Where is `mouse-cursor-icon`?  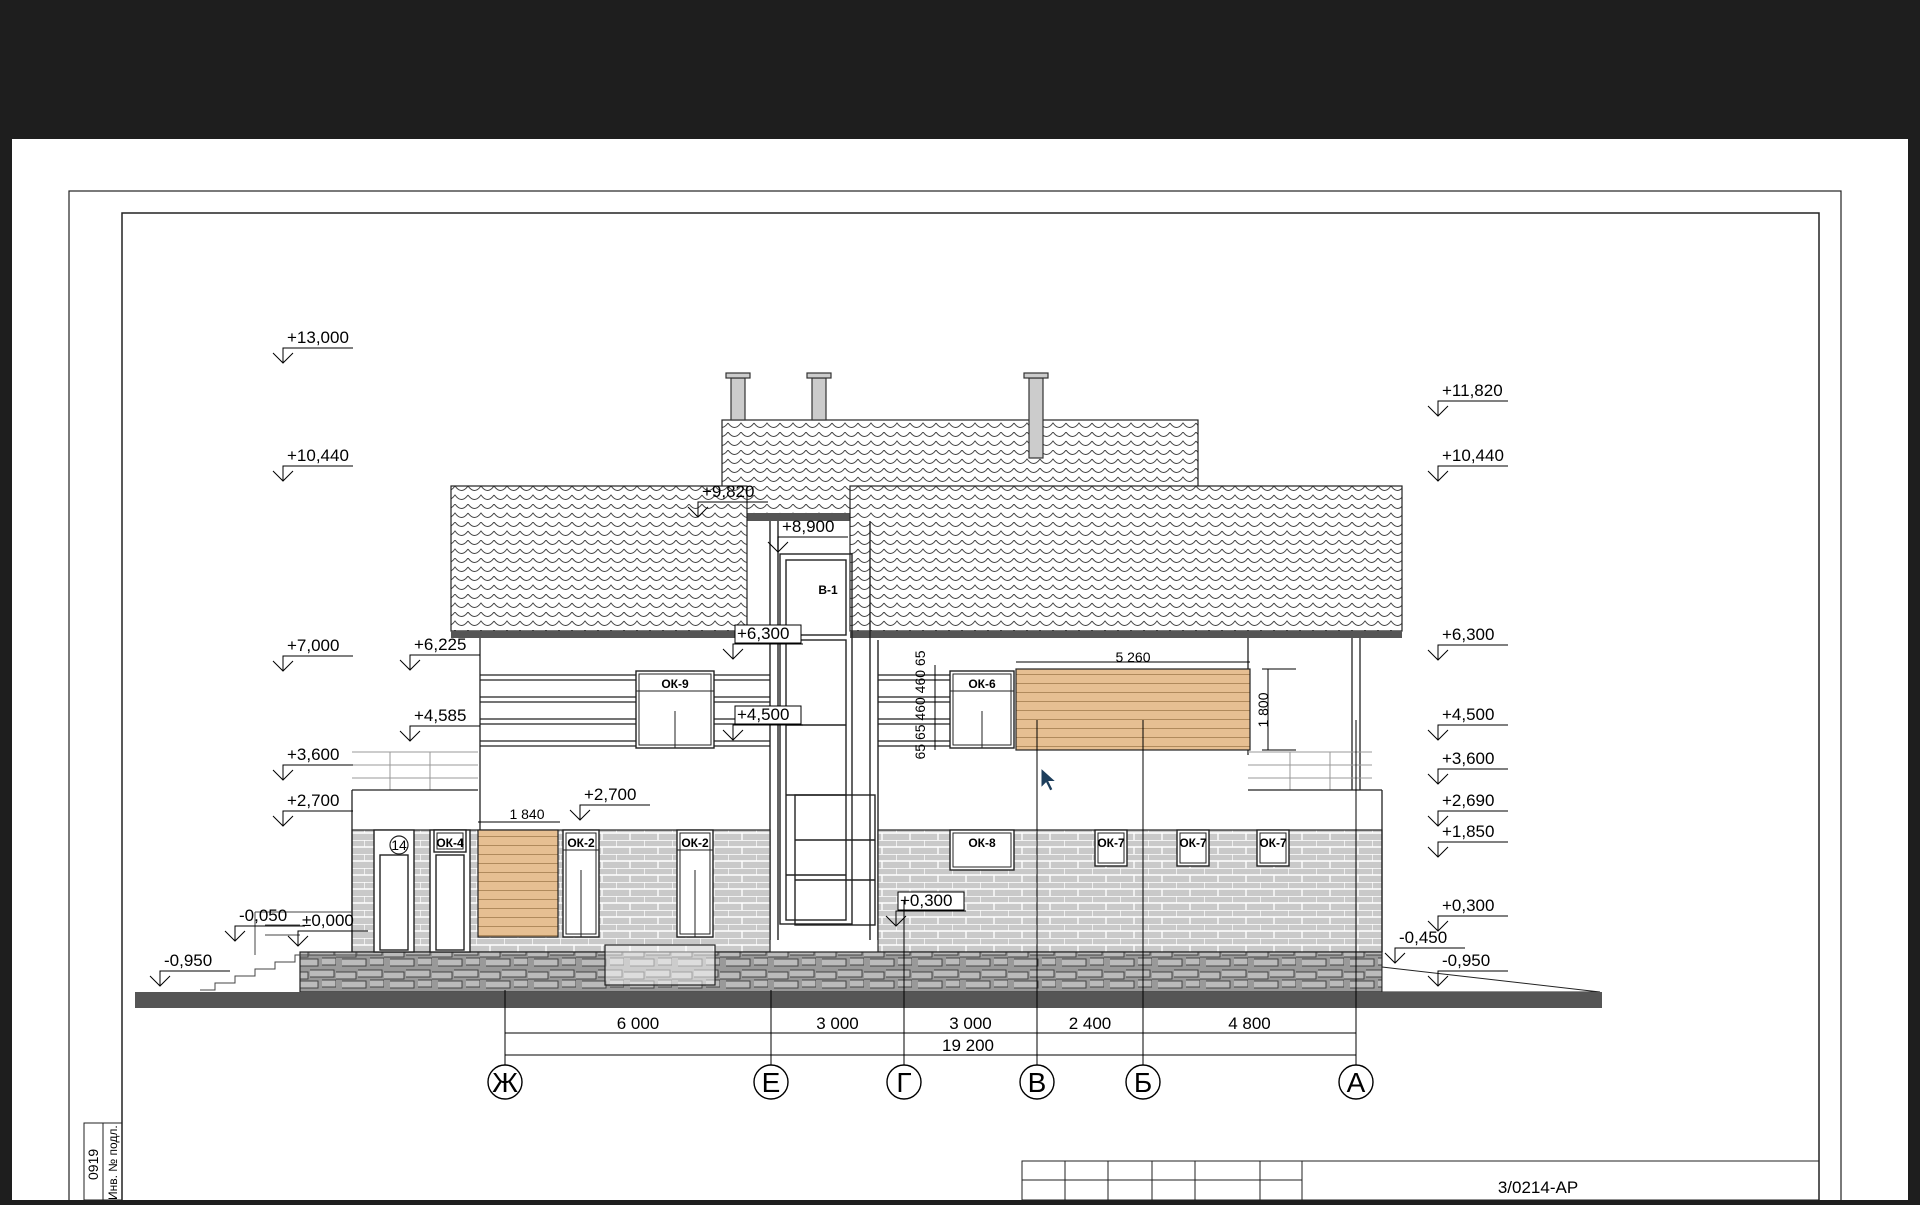
mouse-cursor-icon is located at coordinates (1049, 779).